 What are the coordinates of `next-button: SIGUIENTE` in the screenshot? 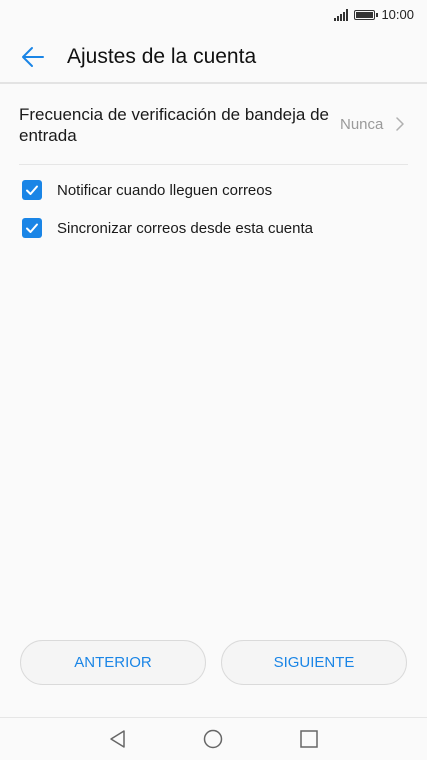 It's located at (314, 662).